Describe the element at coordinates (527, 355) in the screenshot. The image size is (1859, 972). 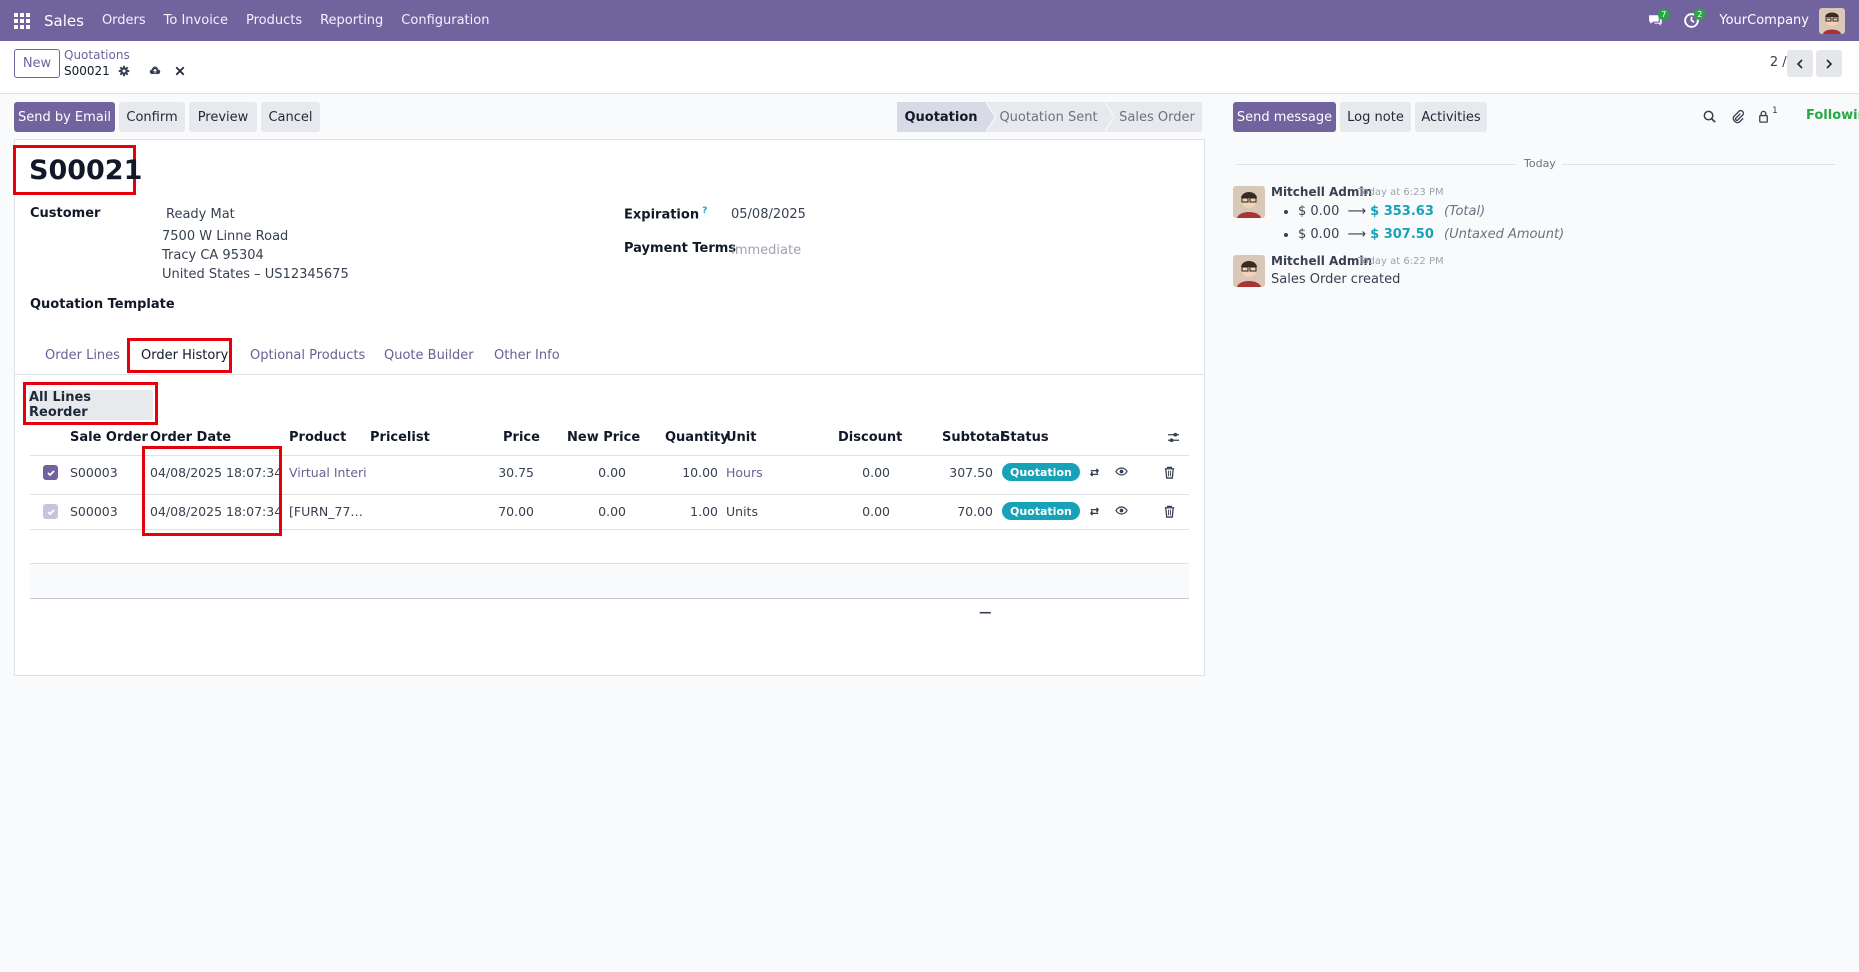
I see `tab-other-info: Other Info` at that location.